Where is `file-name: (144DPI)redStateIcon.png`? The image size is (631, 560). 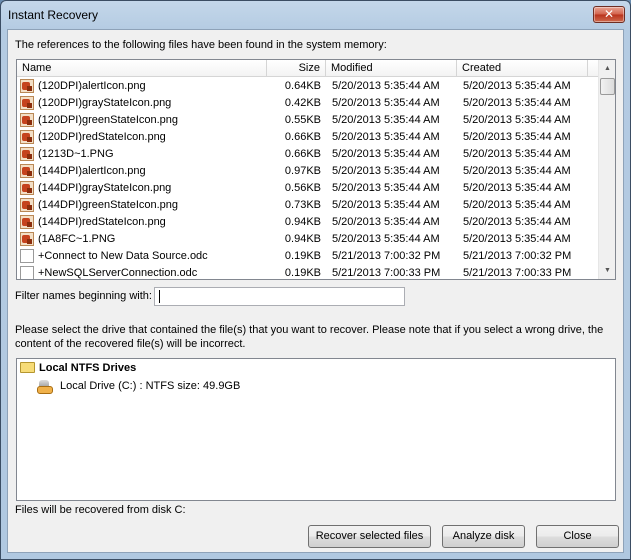
file-name: (144DPI)redStateIcon.png is located at coordinates (102, 222).